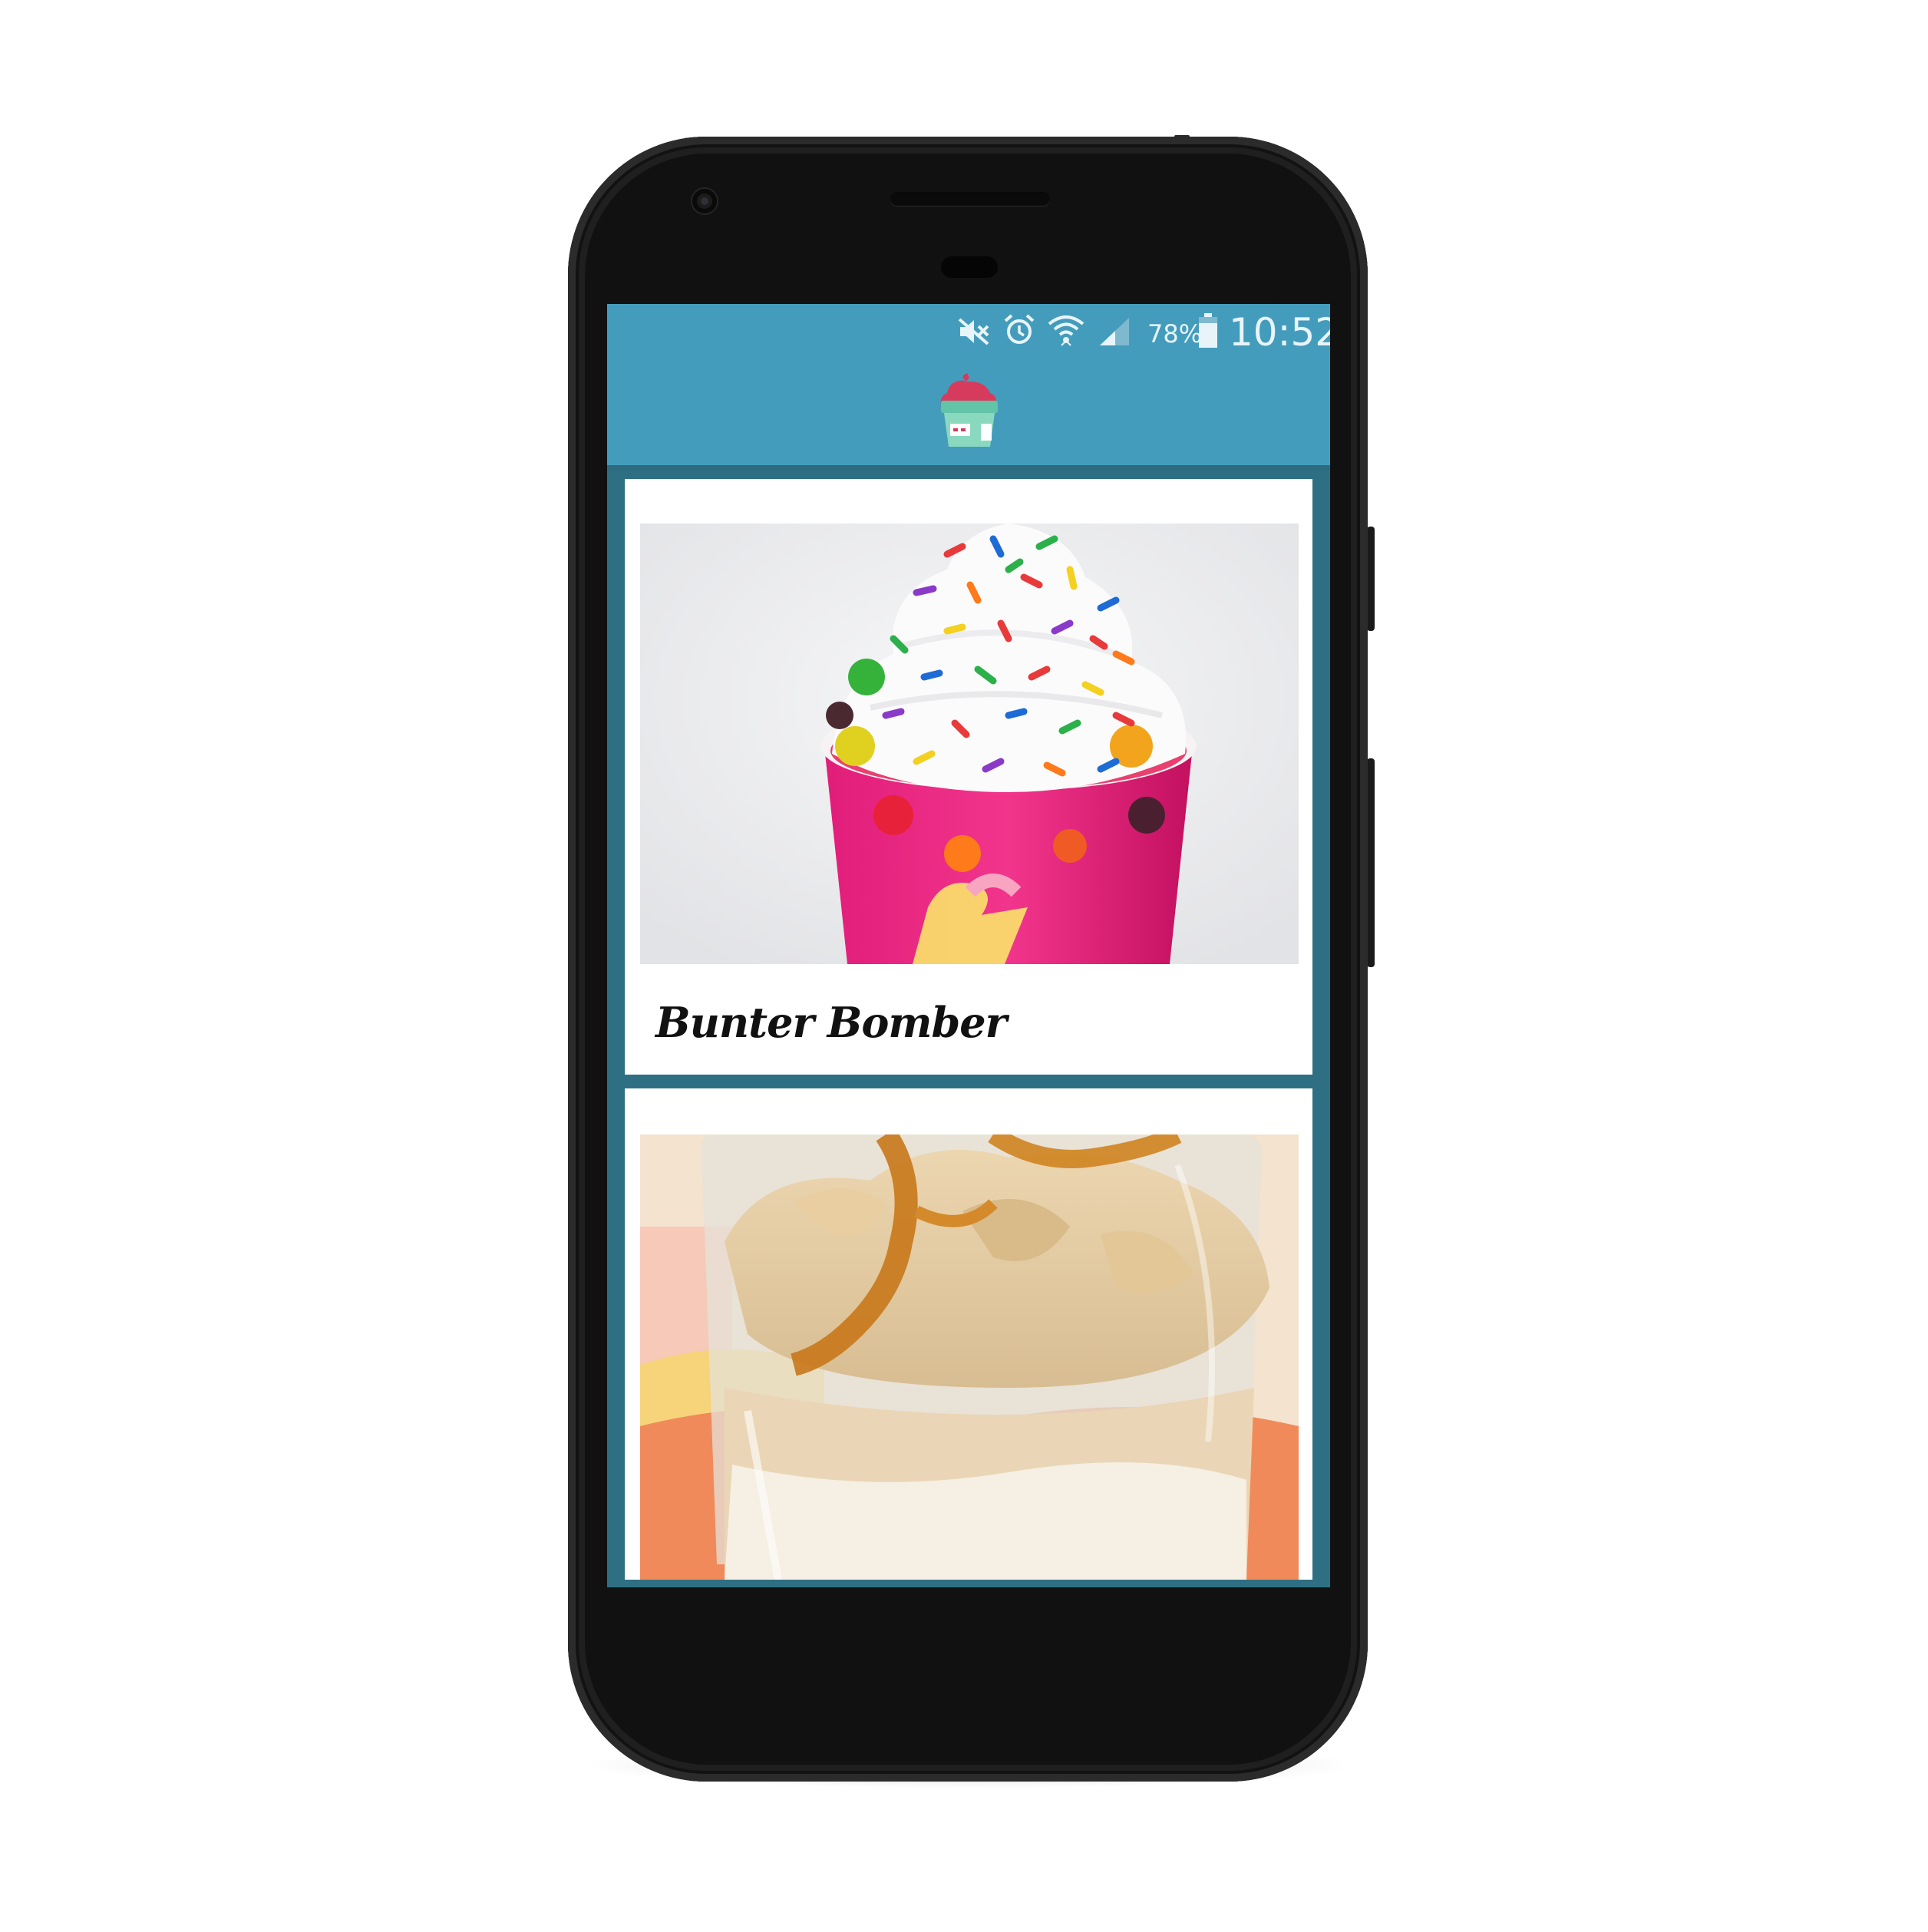 This screenshot has height=1932, width=1928. Describe the element at coordinates (970, 199) in the screenshot. I see `earpiece-speaker` at that location.